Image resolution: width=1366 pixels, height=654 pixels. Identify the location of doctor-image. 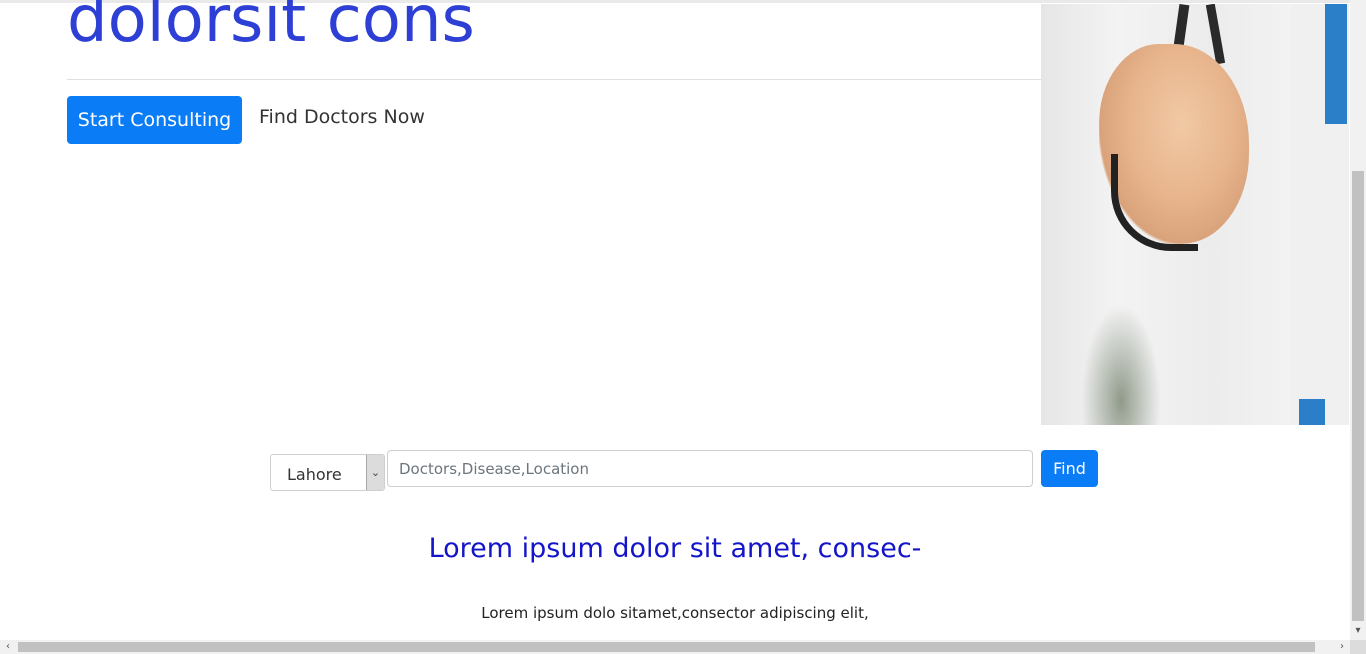
(1195, 214).